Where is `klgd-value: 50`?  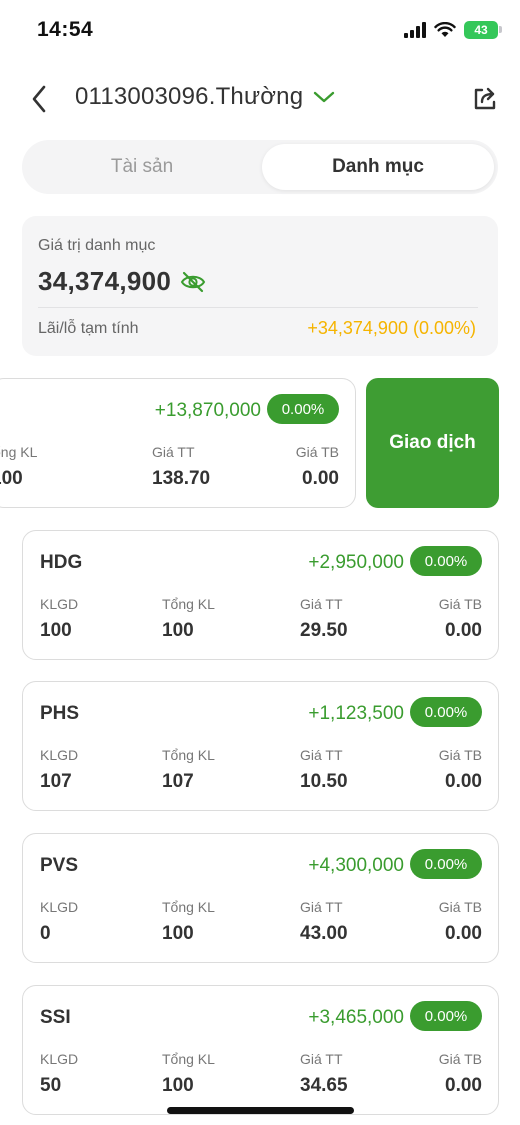
klgd-value: 50 is located at coordinates (51, 1085).